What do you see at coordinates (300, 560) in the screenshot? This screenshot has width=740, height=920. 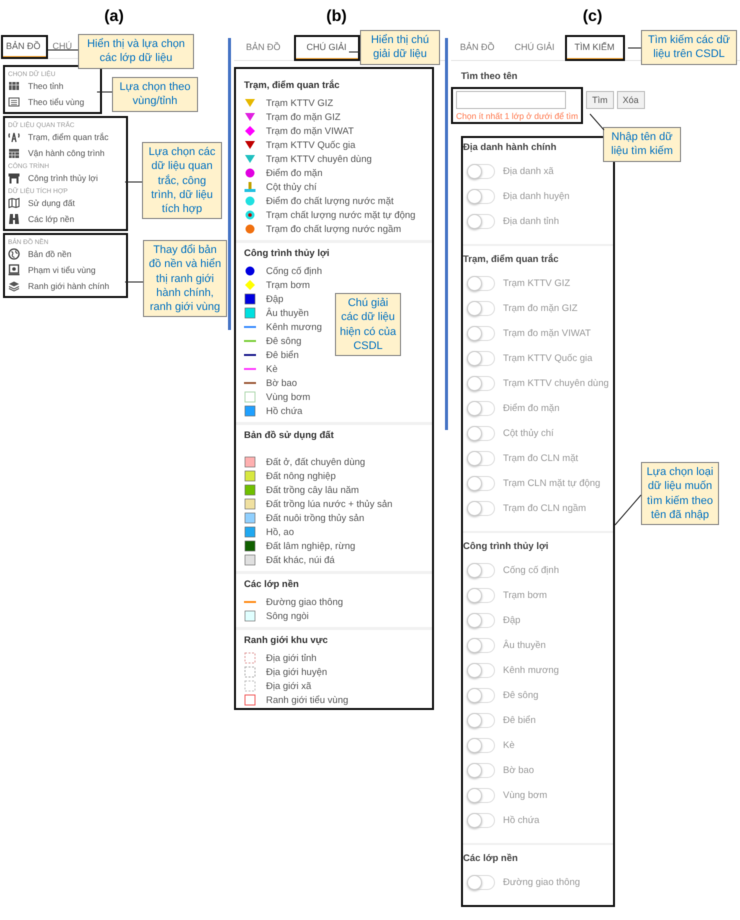 I see `legend-label: Đất khác, núi đá` at bounding box center [300, 560].